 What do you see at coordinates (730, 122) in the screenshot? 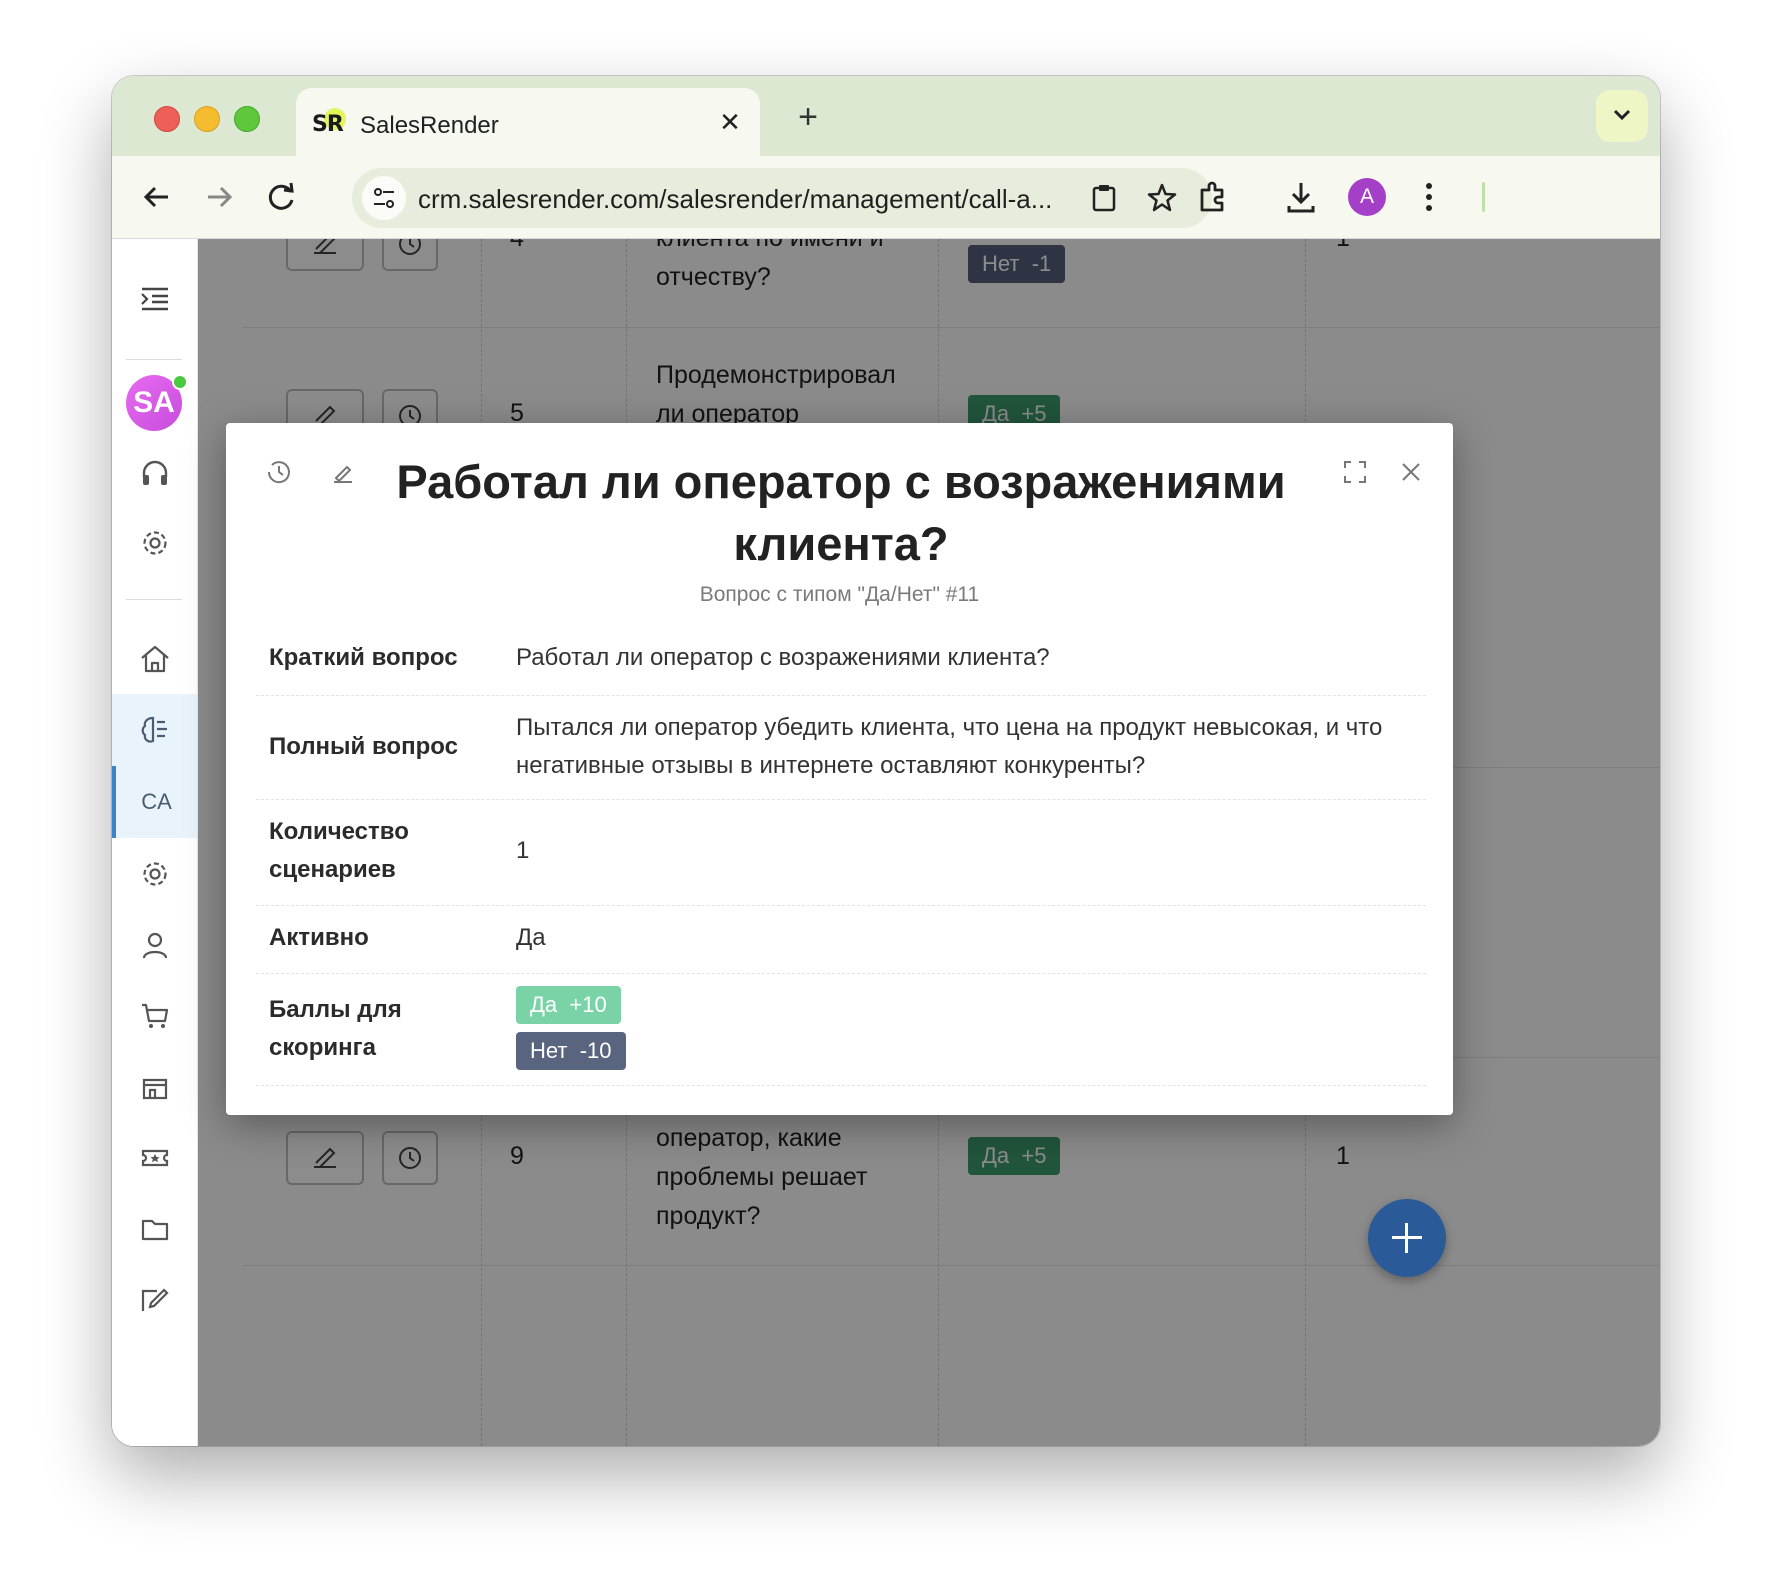
I see `tab-close-icon: ✕` at bounding box center [730, 122].